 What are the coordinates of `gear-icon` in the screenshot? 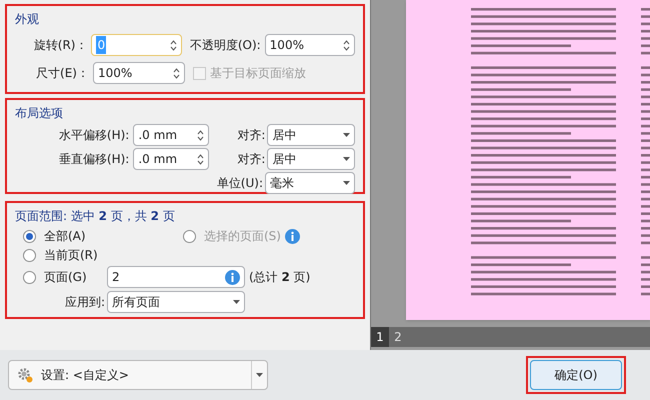 It's located at (25, 375).